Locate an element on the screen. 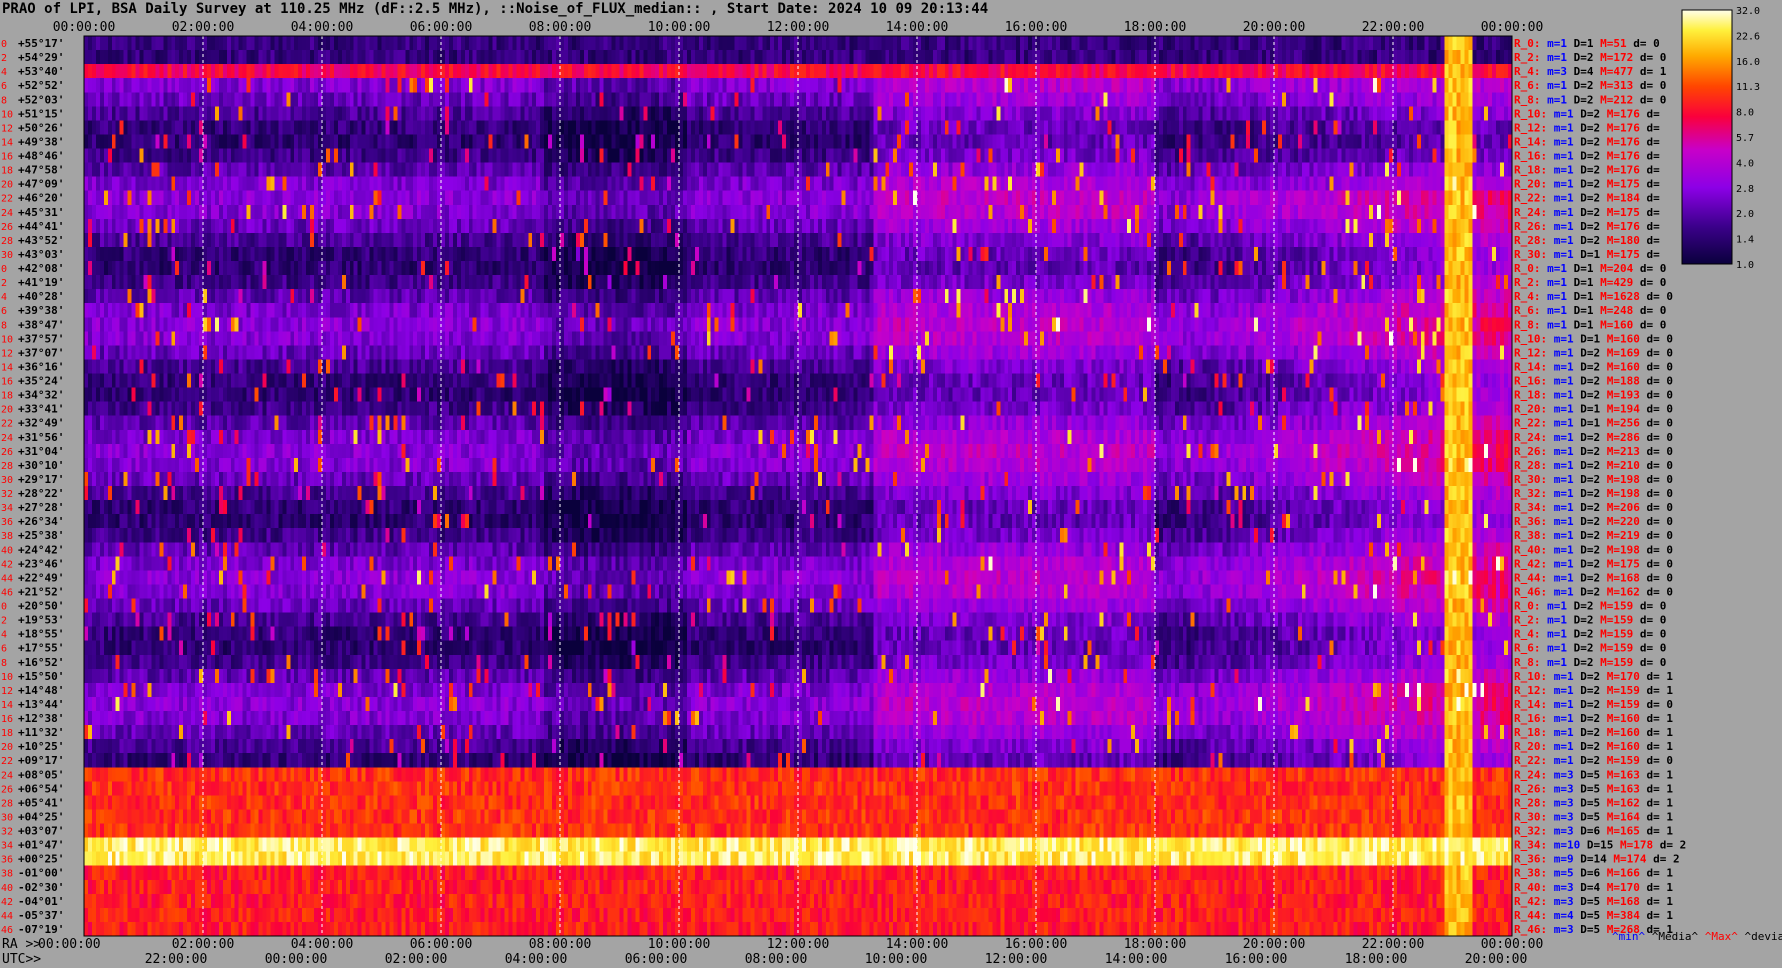 Image resolution: width=1782 pixels, height=968 pixels. stat-value: D=6 is located at coordinates (1587, 873).